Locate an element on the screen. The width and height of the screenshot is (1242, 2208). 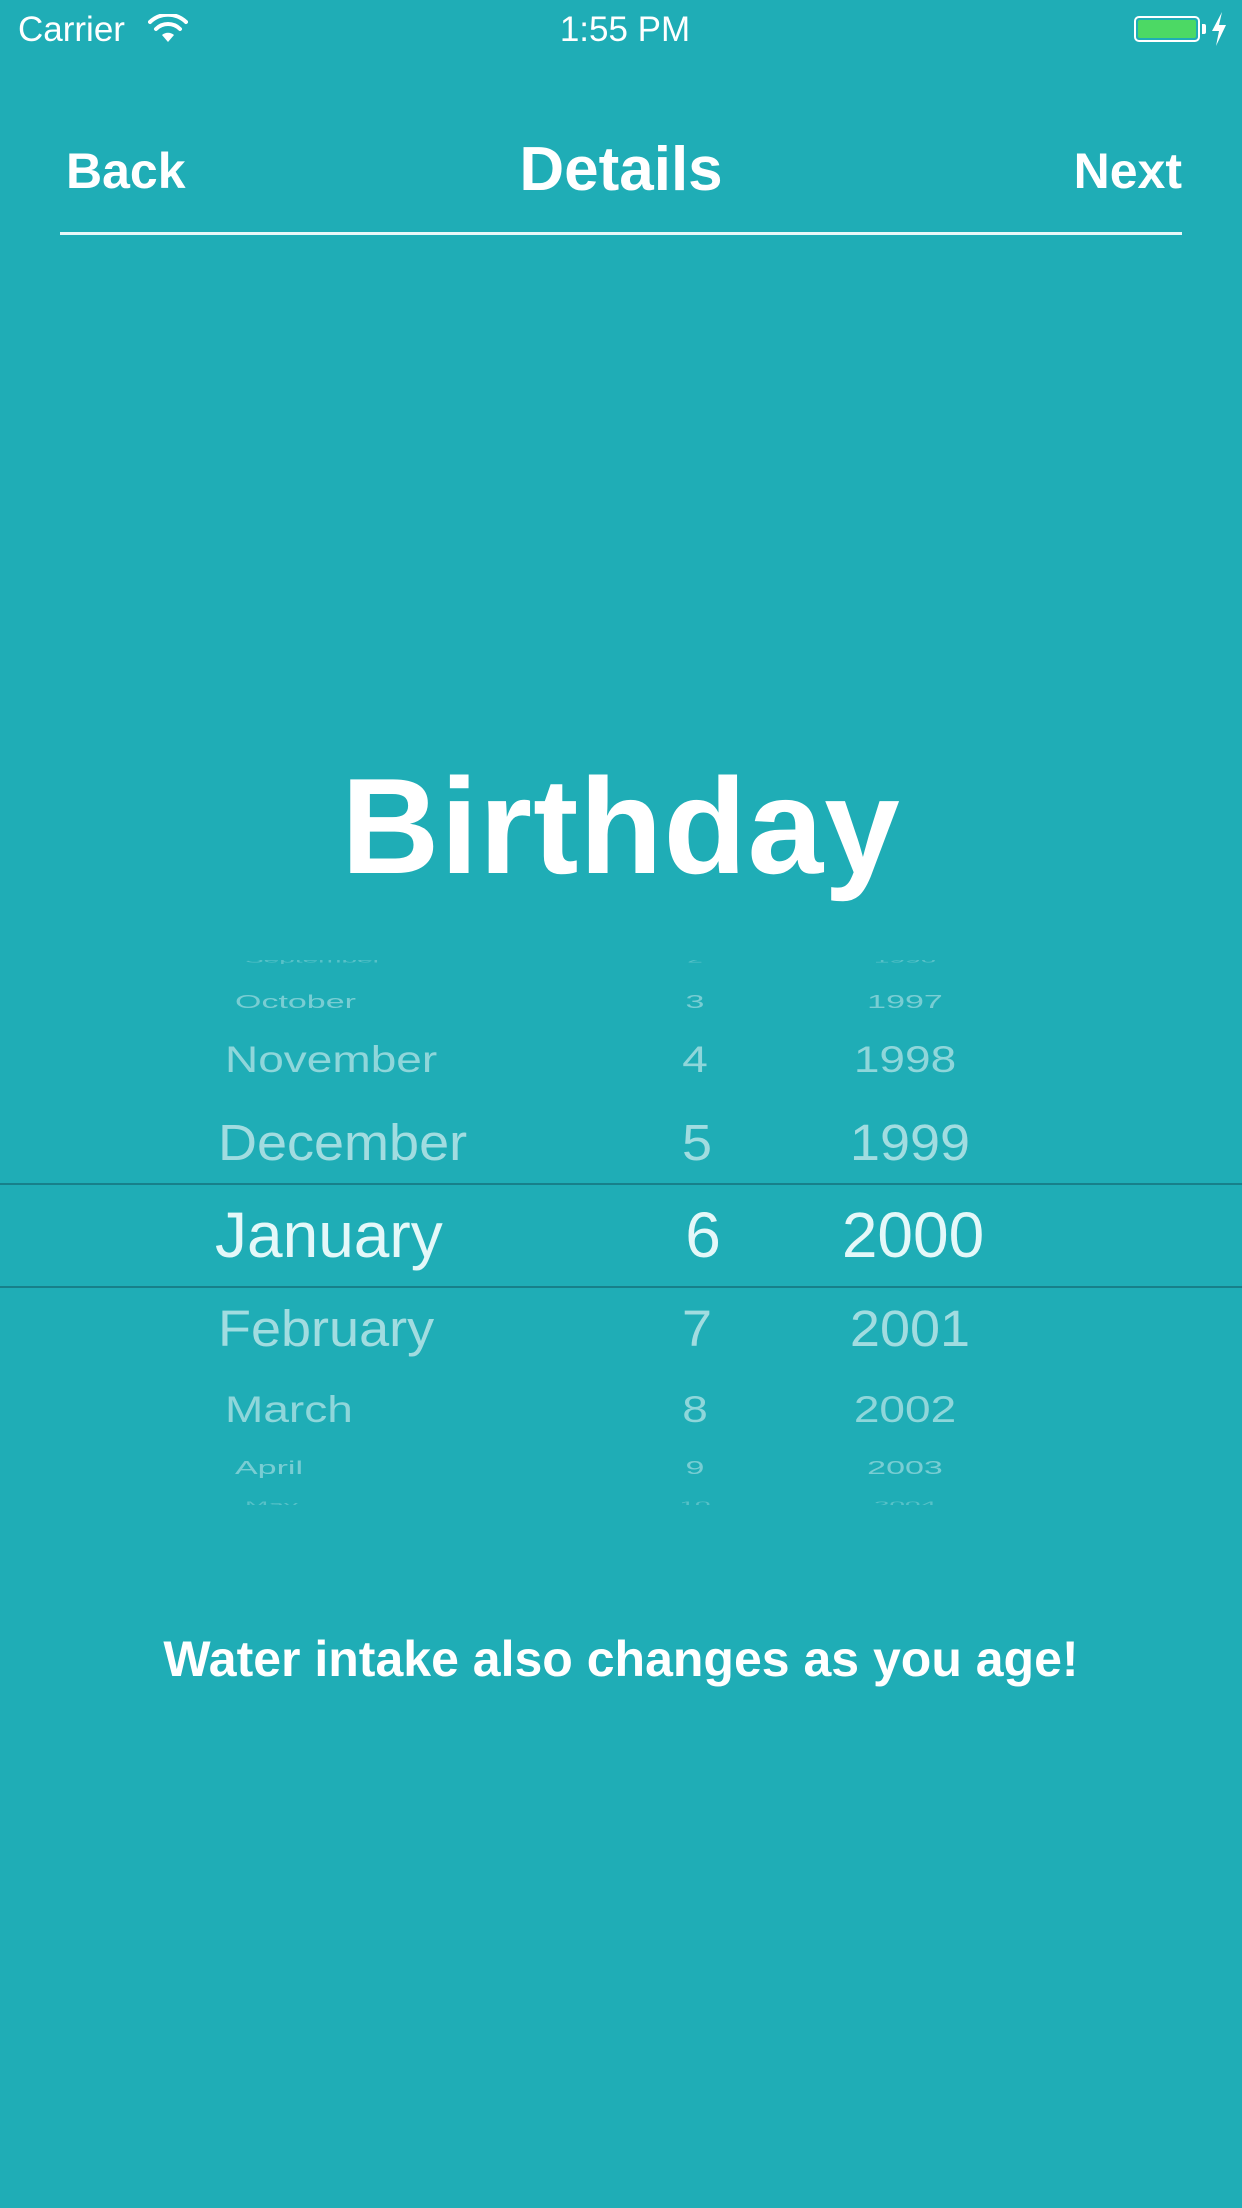
status-bar: Carrier 1:55 PM is located at coordinates (621, 30).